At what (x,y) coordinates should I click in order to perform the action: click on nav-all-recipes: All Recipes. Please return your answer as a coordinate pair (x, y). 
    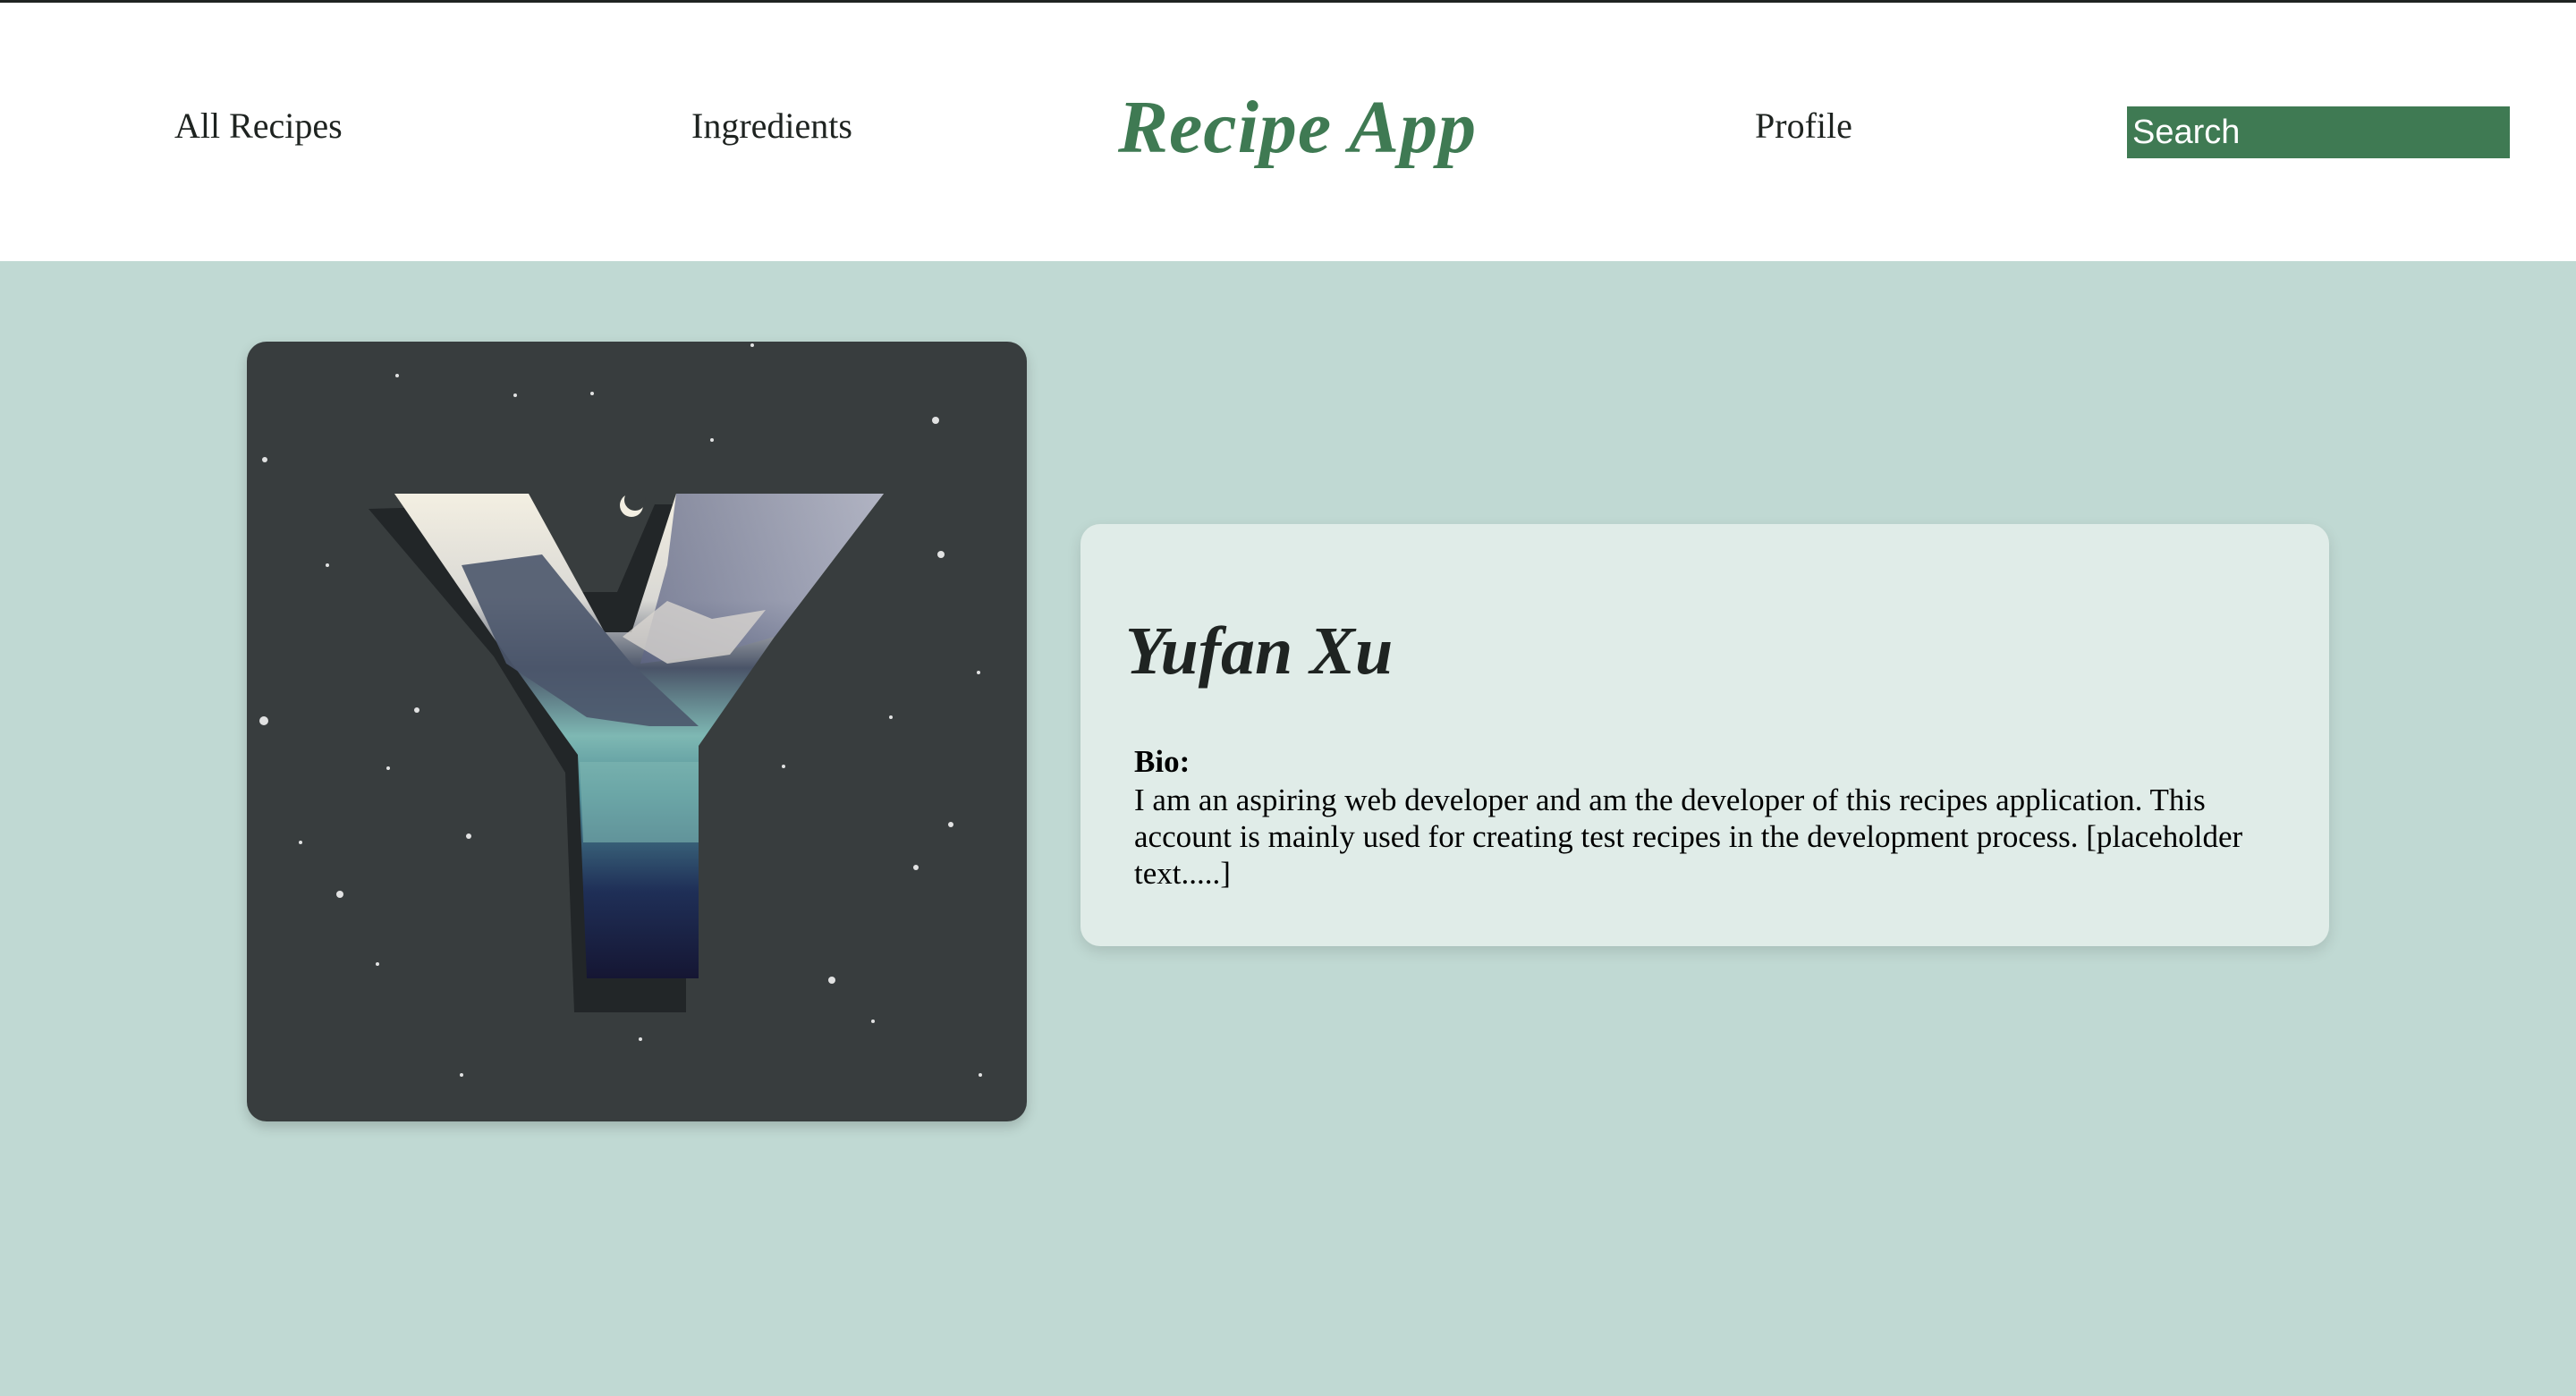
    Looking at the image, I should click on (258, 126).